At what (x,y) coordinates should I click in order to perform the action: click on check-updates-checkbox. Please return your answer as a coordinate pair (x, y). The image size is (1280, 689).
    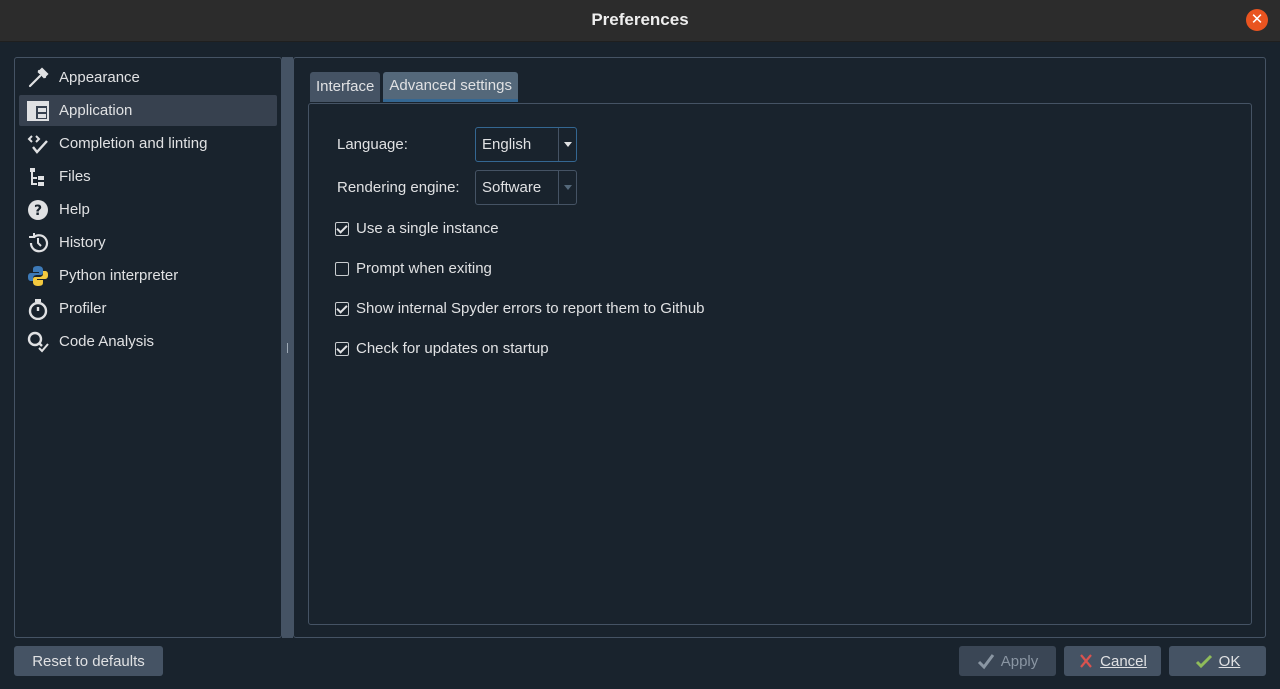
    Looking at the image, I should click on (342, 348).